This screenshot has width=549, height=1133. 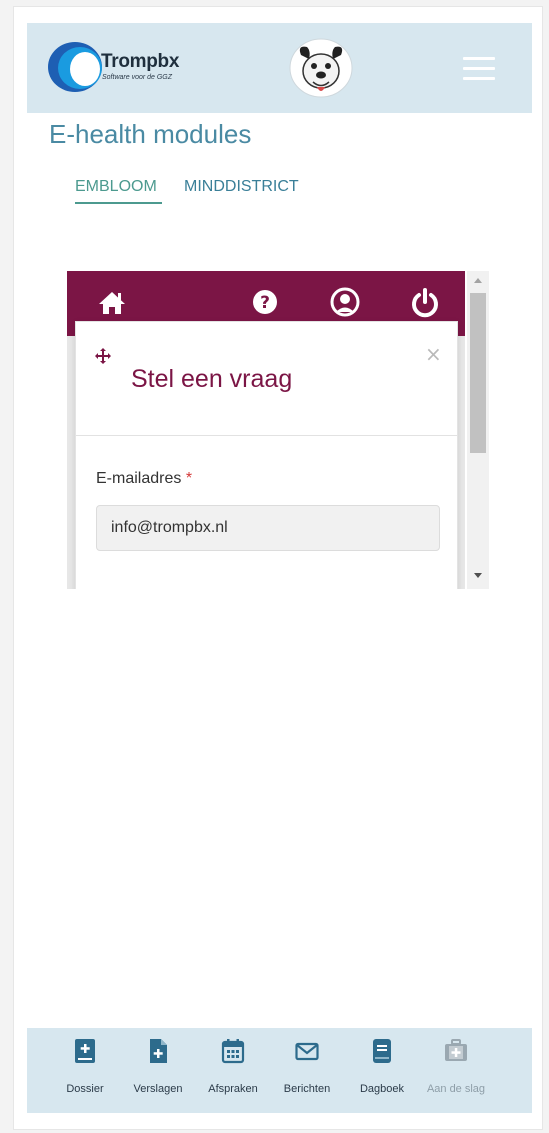 What do you see at coordinates (212, 379) in the screenshot?
I see `modal-title: Stel een vraag` at bounding box center [212, 379].